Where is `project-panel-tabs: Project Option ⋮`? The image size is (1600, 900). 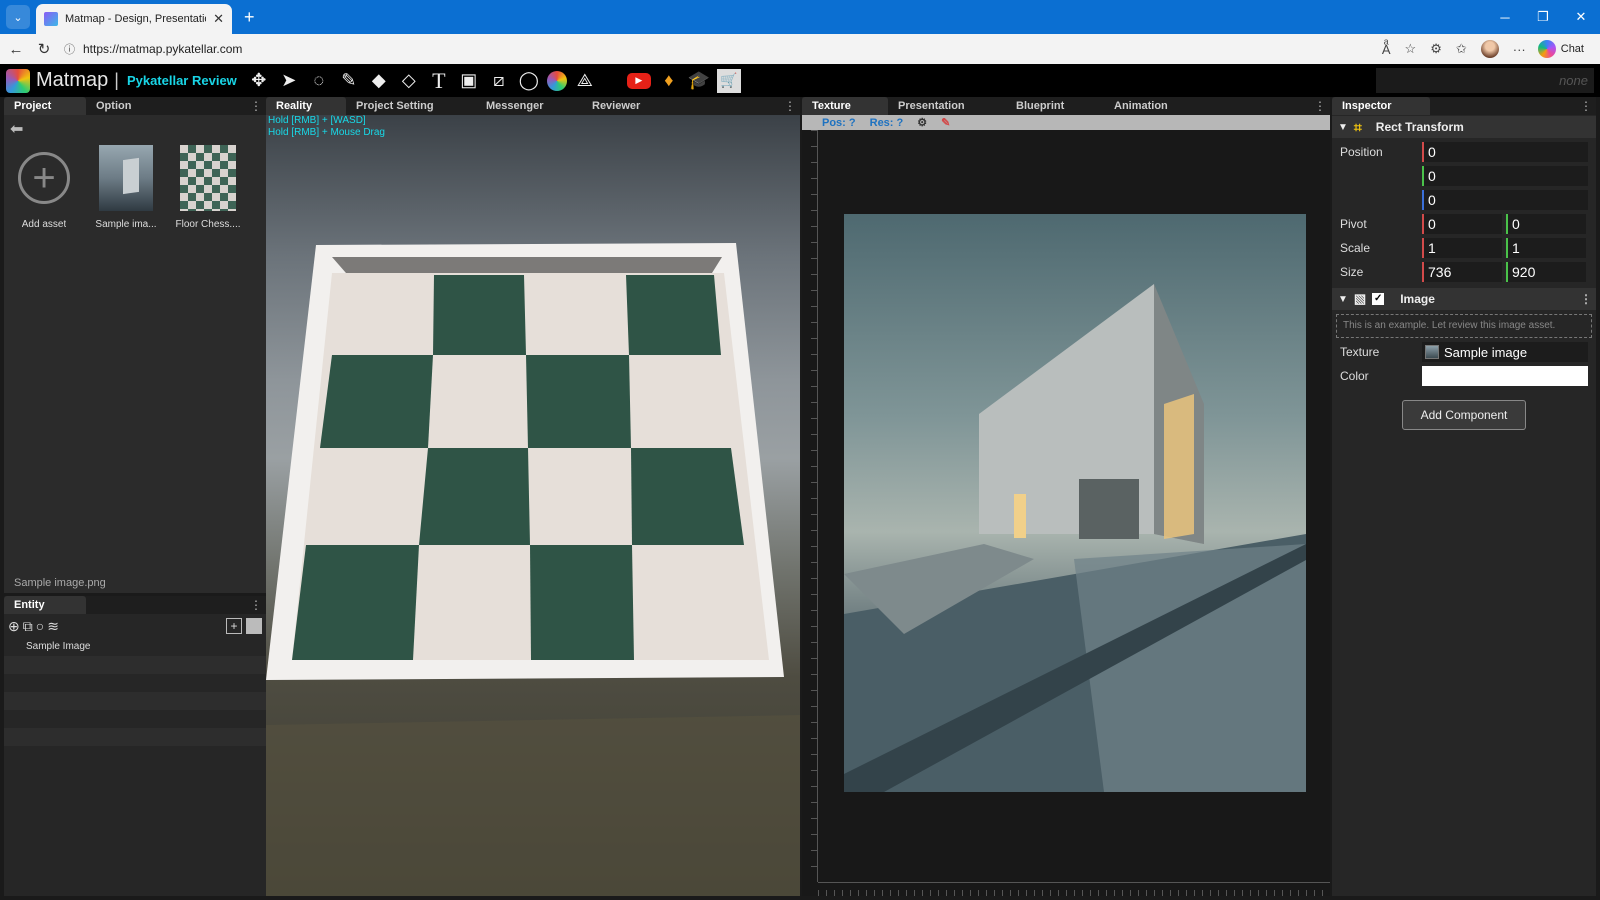 project-panel-tabs: Project Option ⋮ is located at coordinates (135, 106).